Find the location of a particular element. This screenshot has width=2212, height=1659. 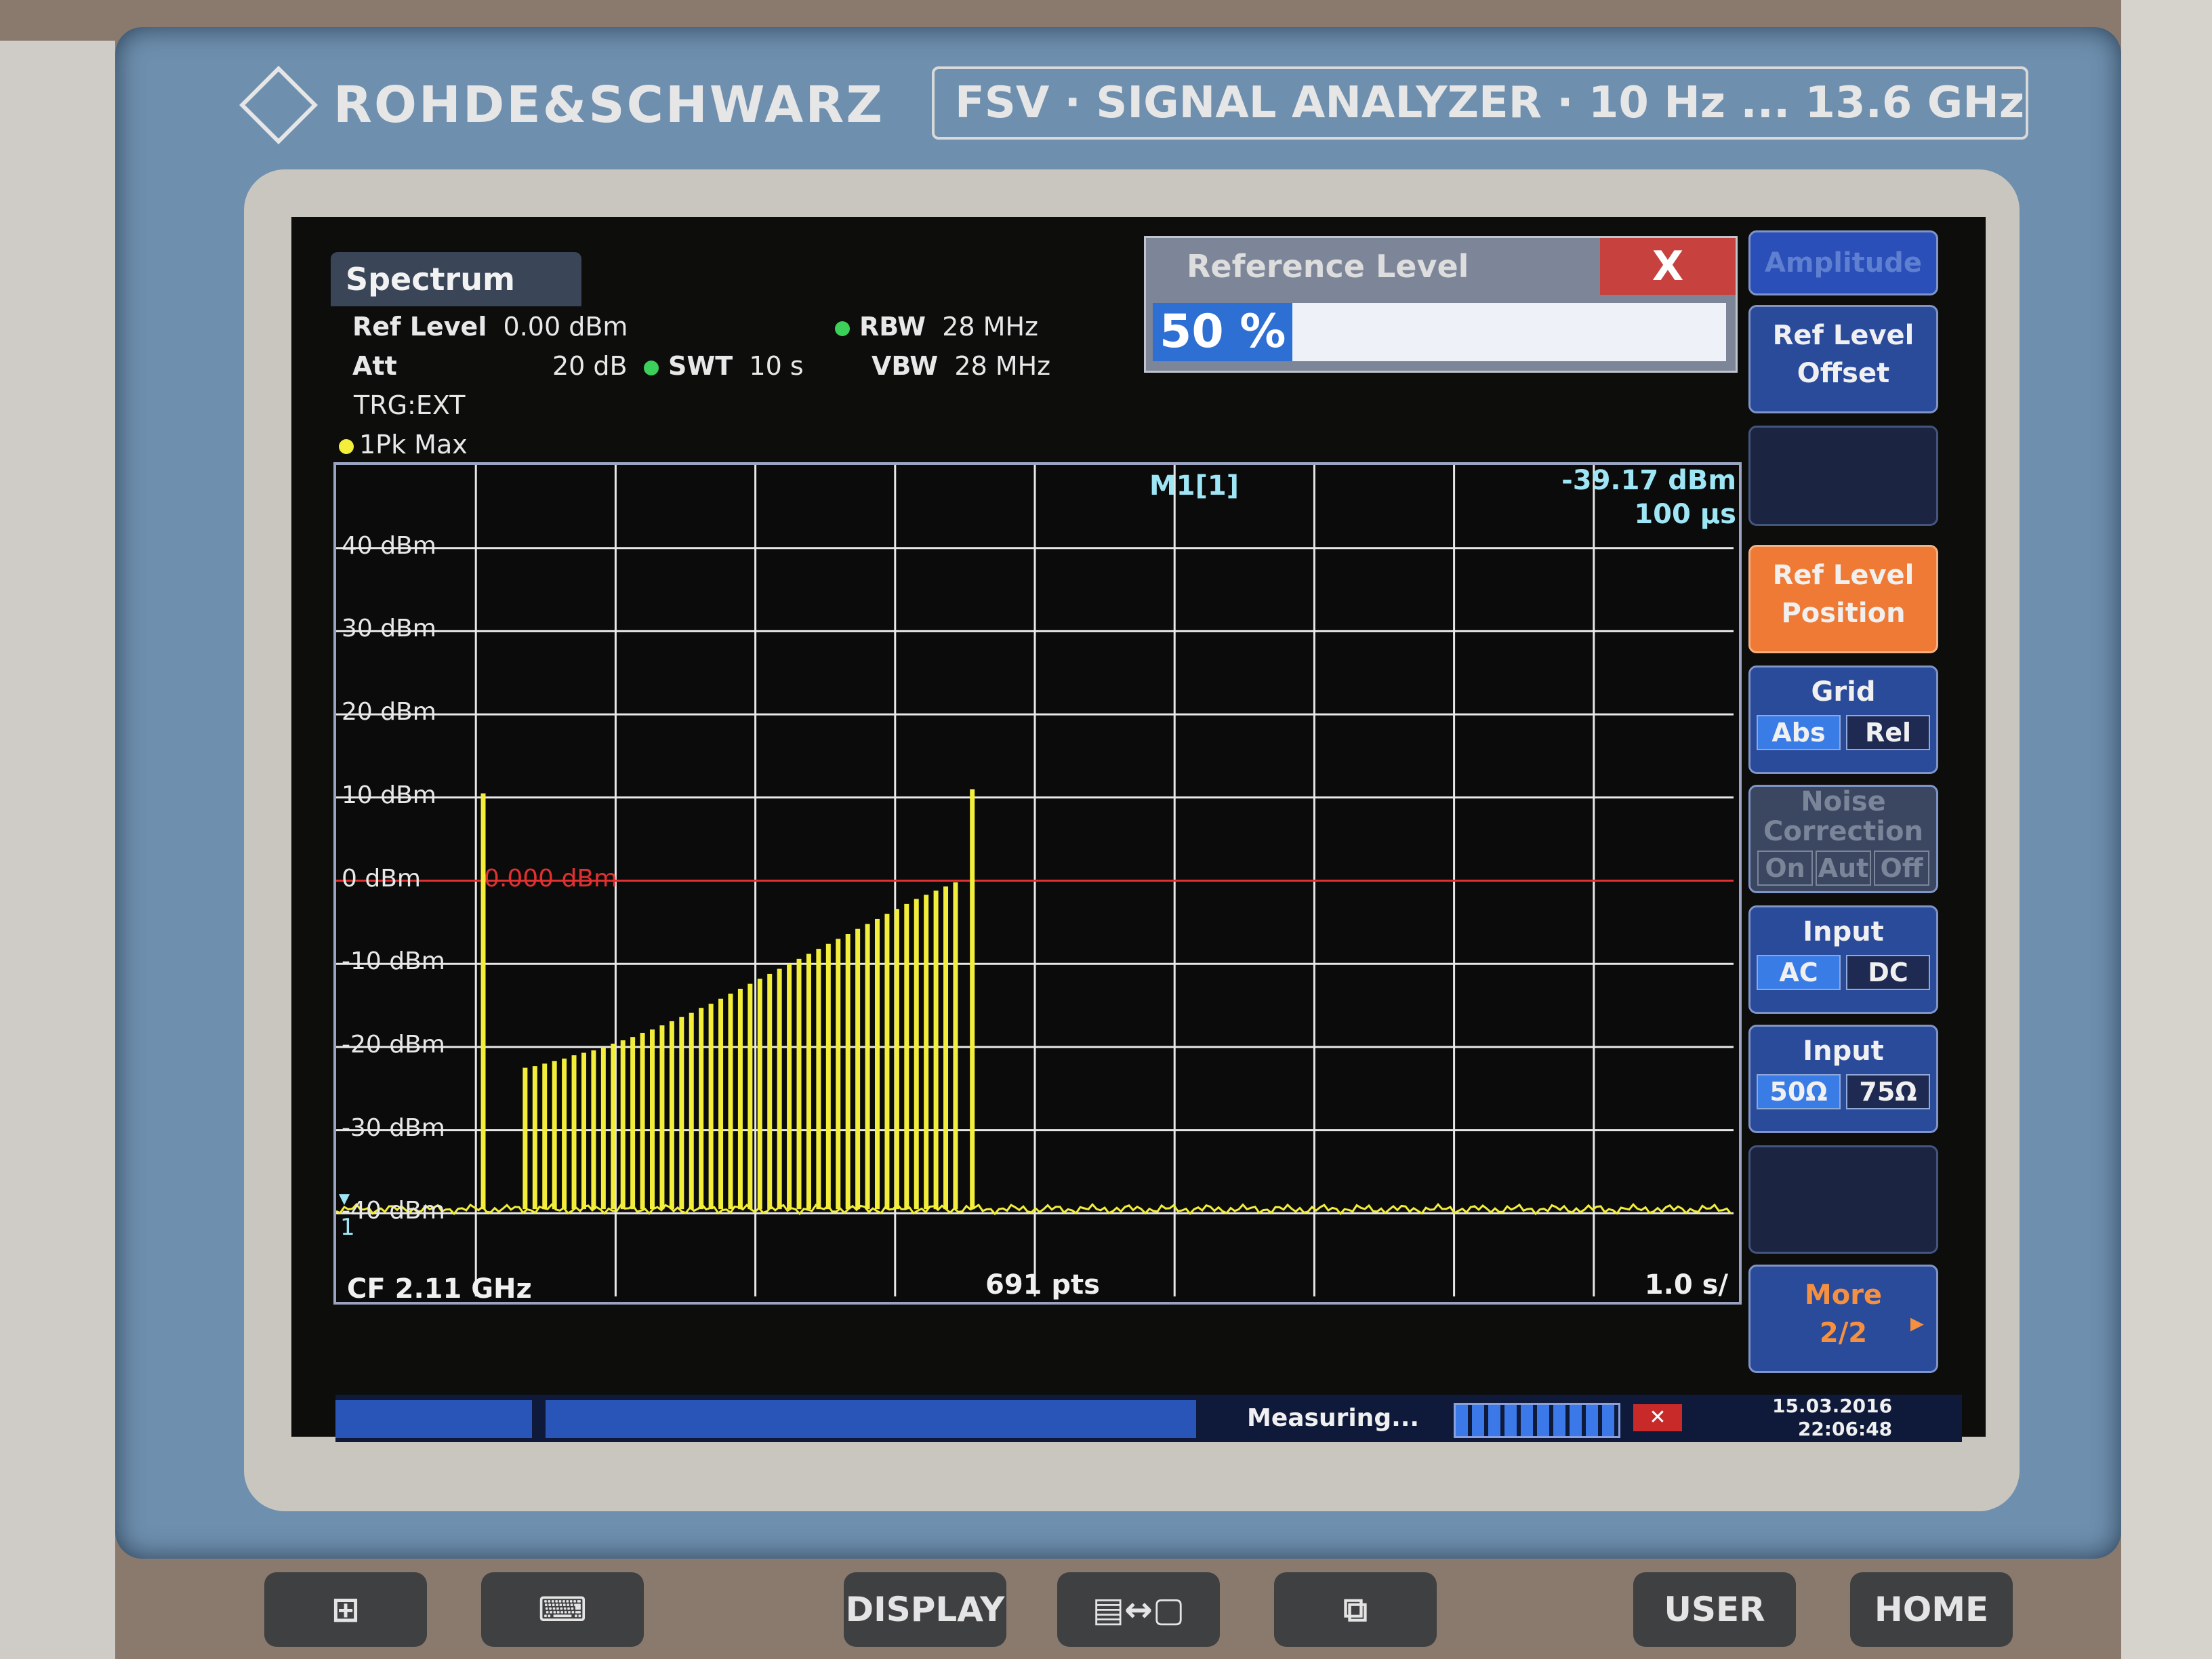

home-key: HOME is located at coordinates (1931, 1610).